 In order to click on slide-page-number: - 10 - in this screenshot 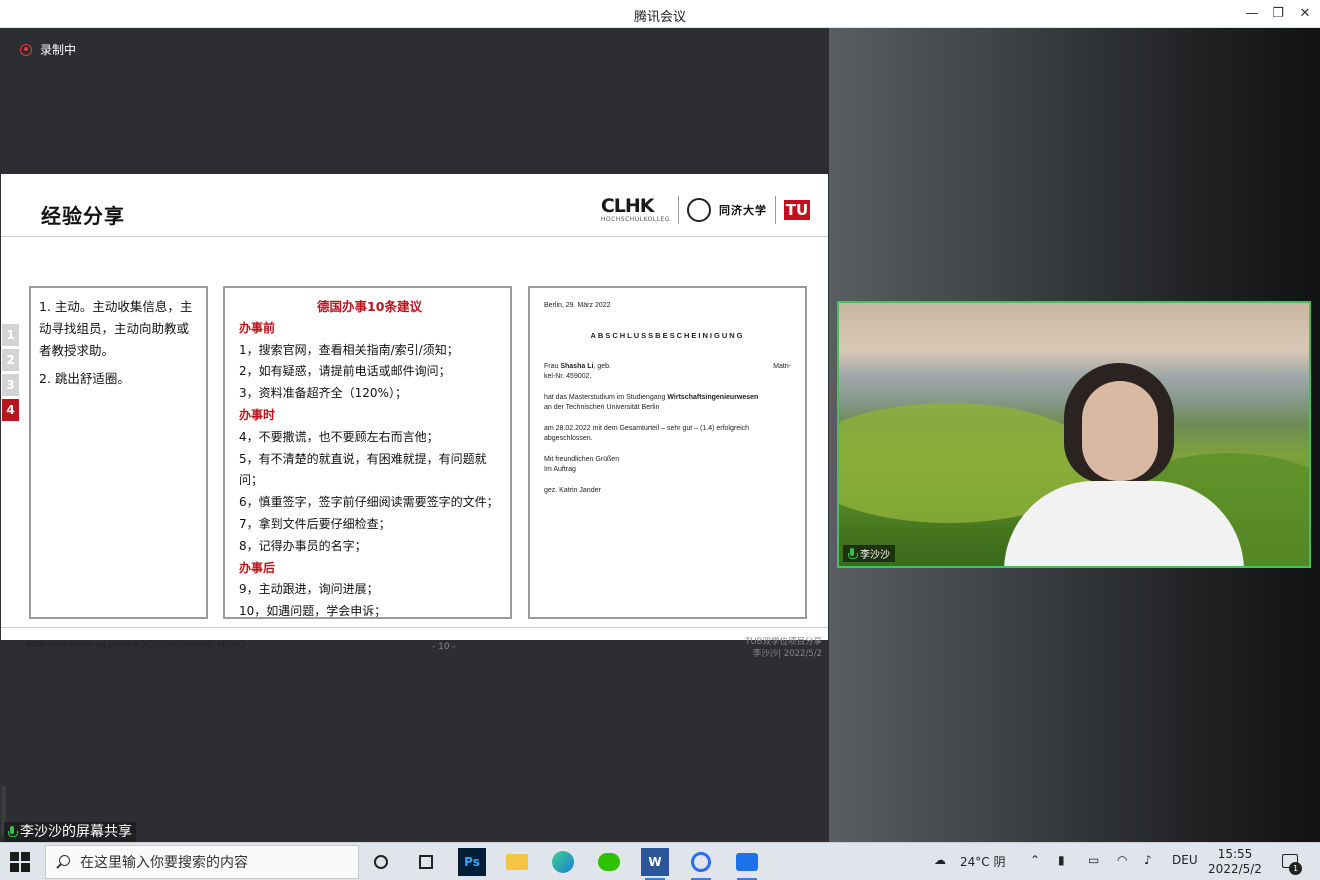, I will do `click(444, 647)`.